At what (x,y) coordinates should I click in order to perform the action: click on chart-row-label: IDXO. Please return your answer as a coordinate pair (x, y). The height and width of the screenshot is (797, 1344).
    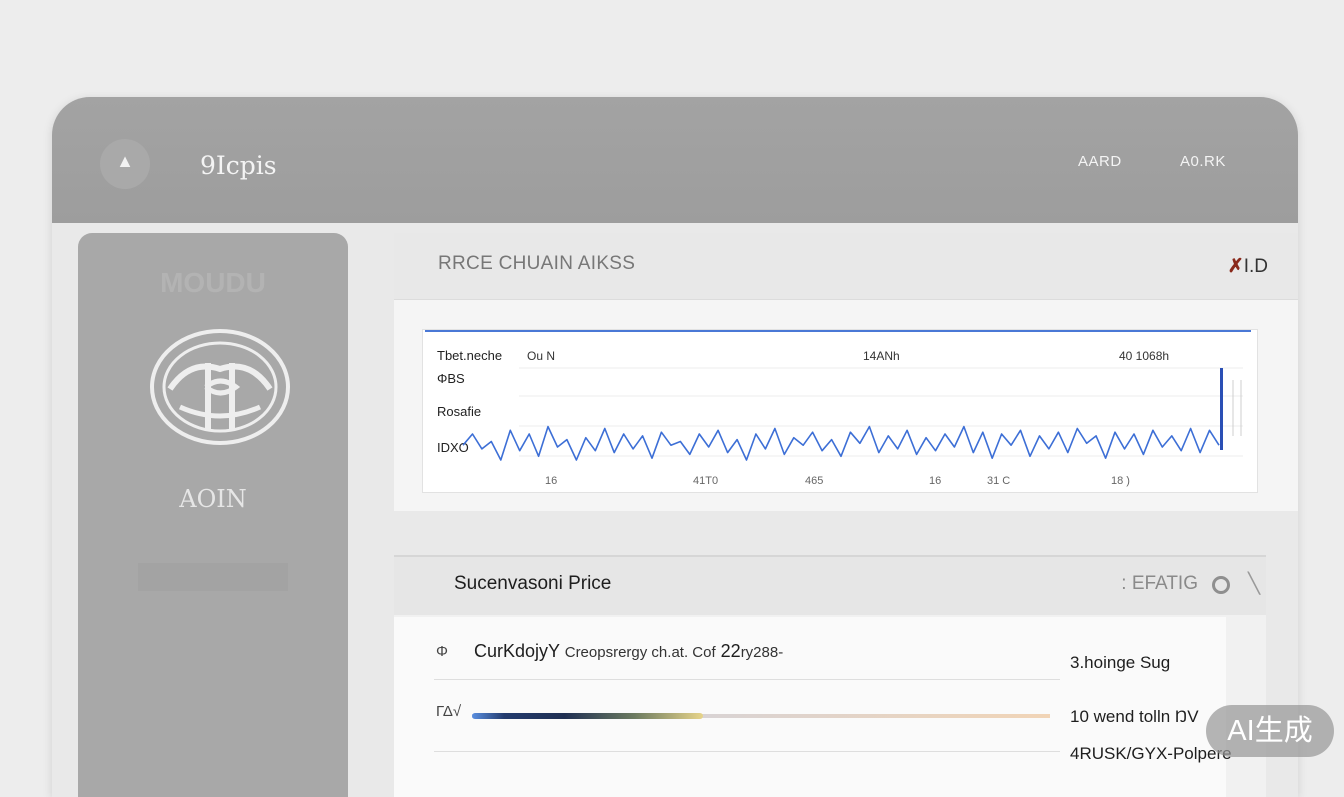
    Looking at the image, I should click on (453, 447).